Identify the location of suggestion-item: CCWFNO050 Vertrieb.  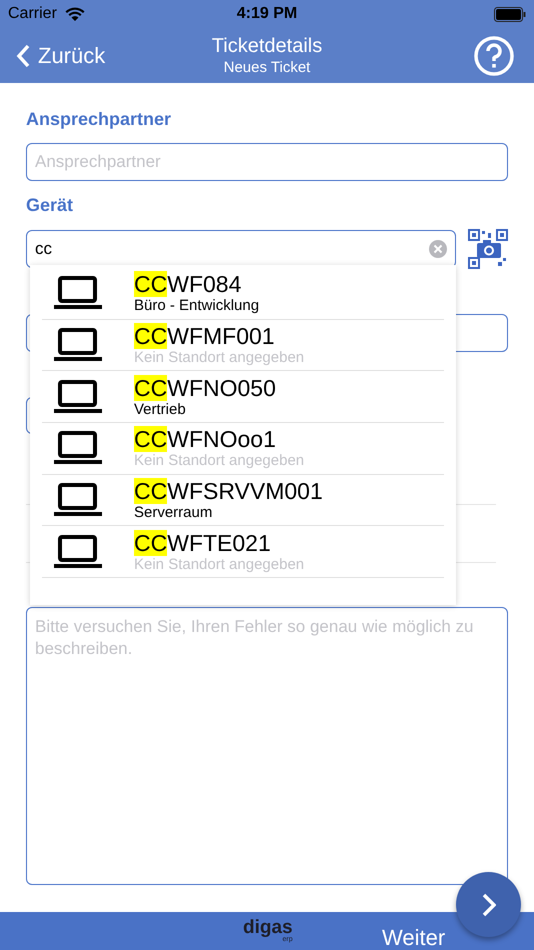
(243, 397).